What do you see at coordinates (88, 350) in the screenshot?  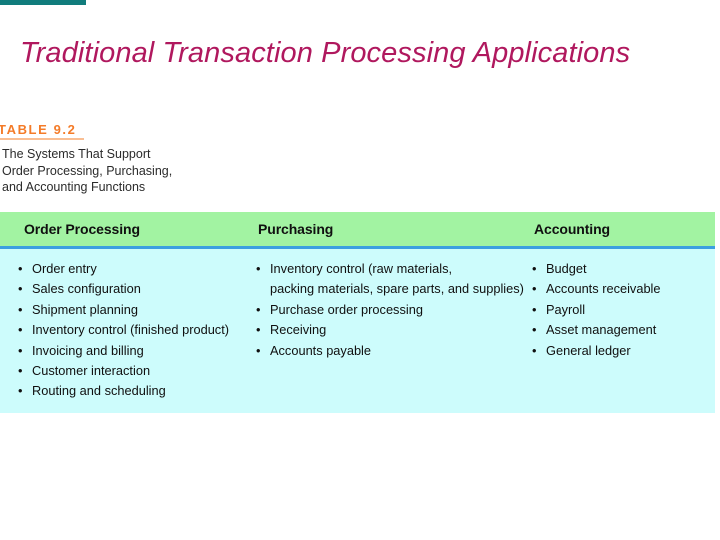 I see `list-item-label: Invoicing and billing` at bounding box center [88, 350].